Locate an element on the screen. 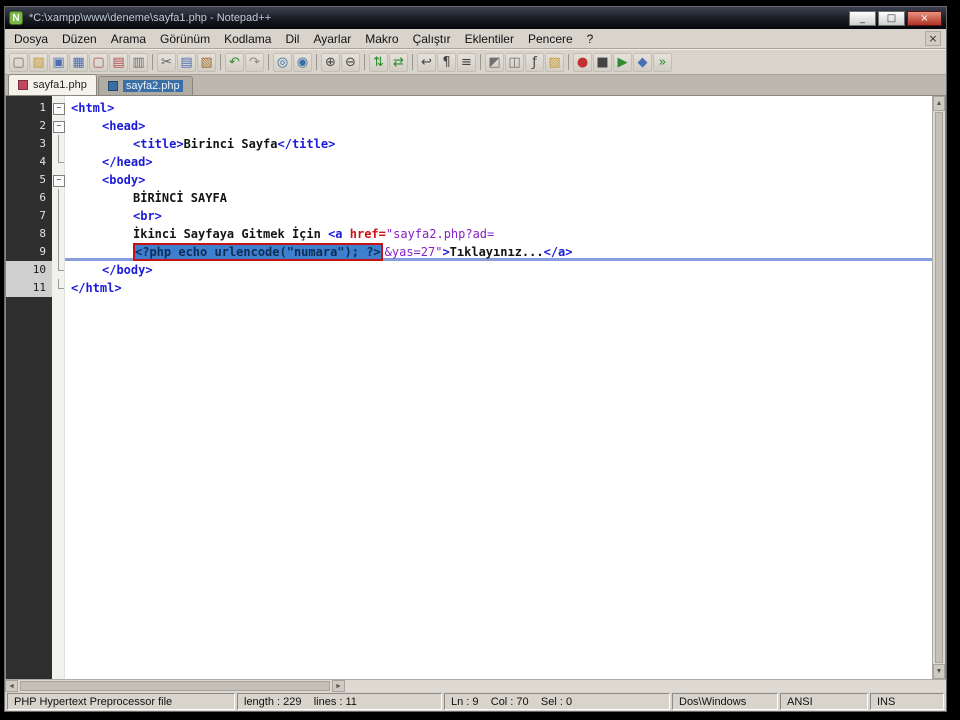 Image resolution: width=960 pixels, height=720 pixels. line-number: 7 is located at coordinates (29, 216).